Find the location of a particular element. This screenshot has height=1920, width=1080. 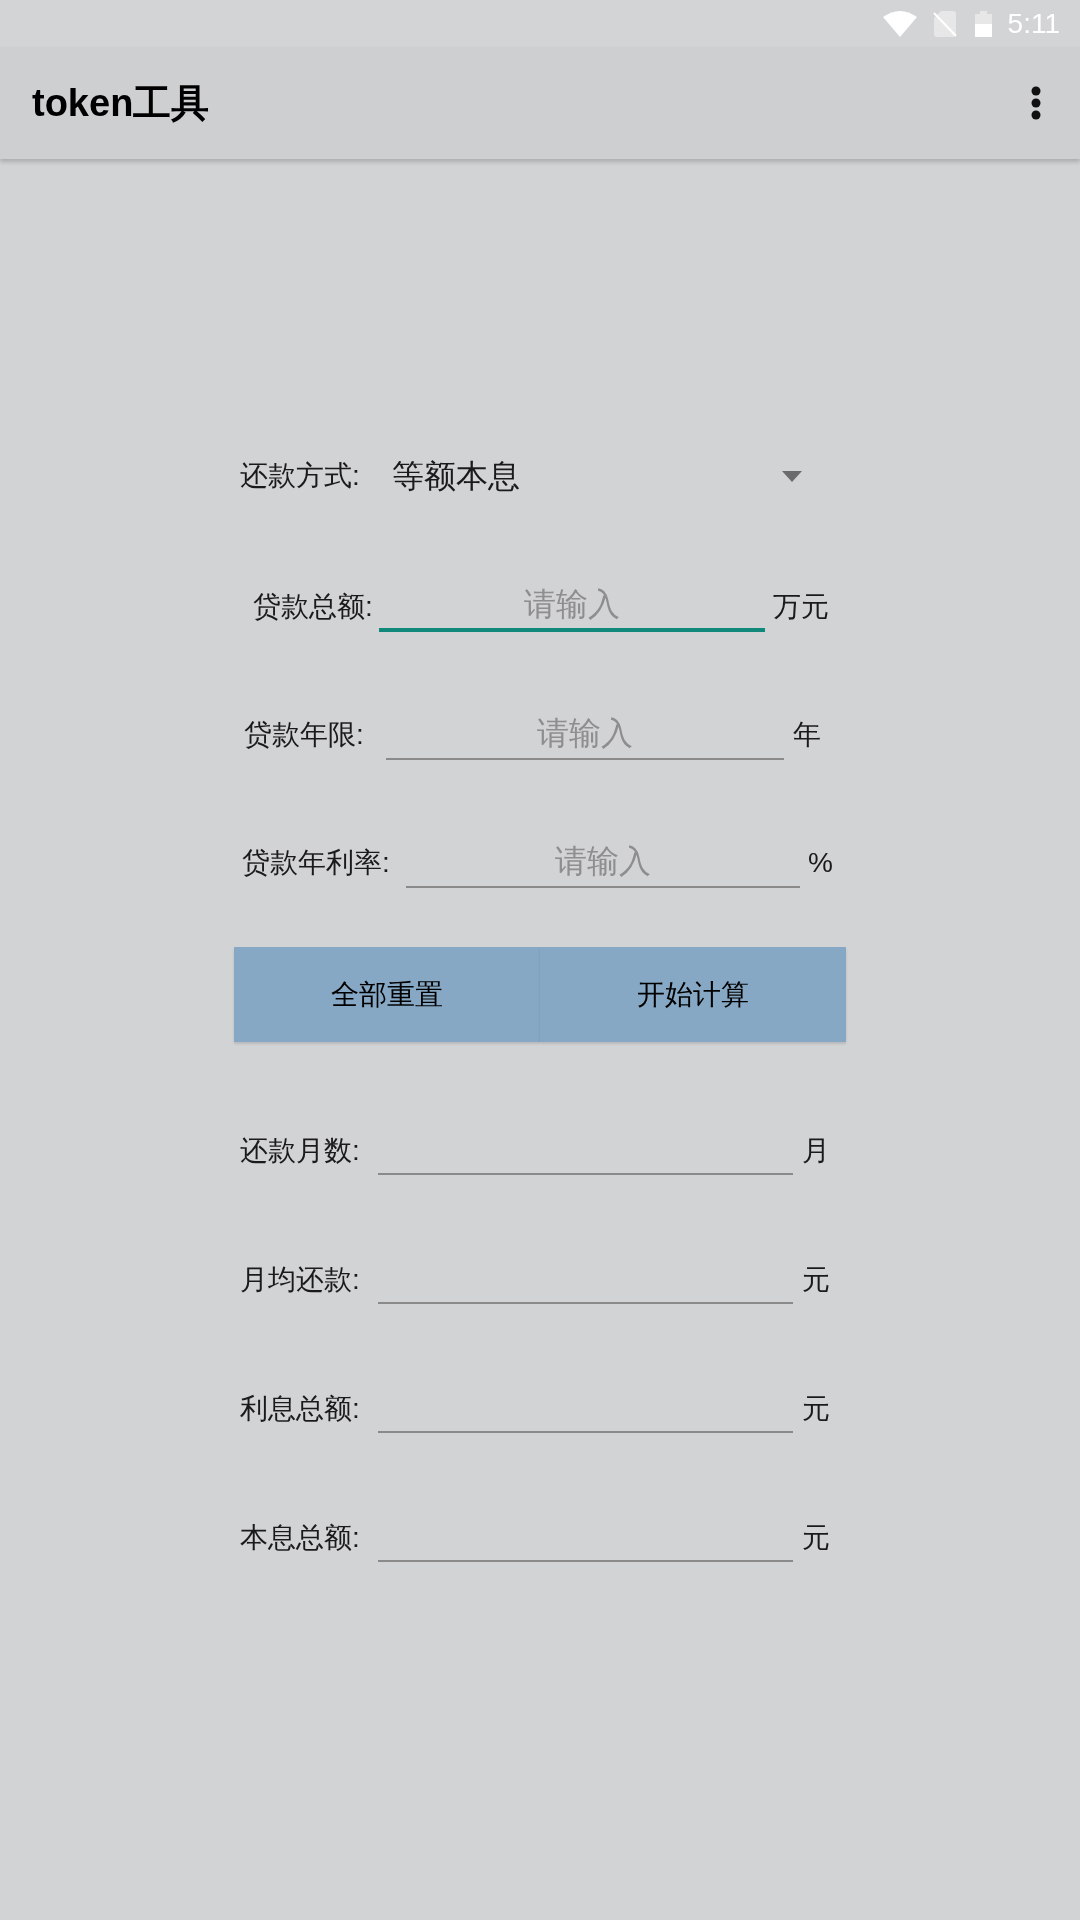

result-label: 利息总额: is located at coordinates (300, 1408).